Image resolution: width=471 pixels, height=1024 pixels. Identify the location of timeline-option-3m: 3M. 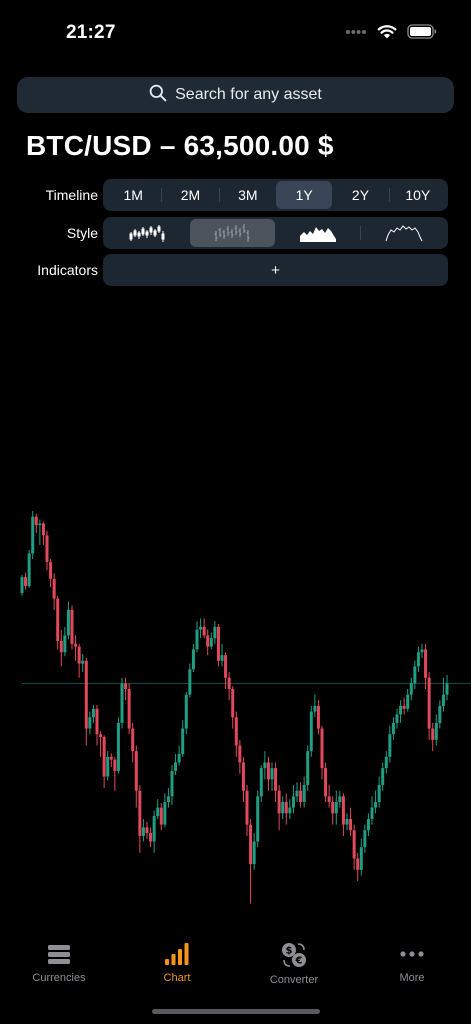
(248, 195).